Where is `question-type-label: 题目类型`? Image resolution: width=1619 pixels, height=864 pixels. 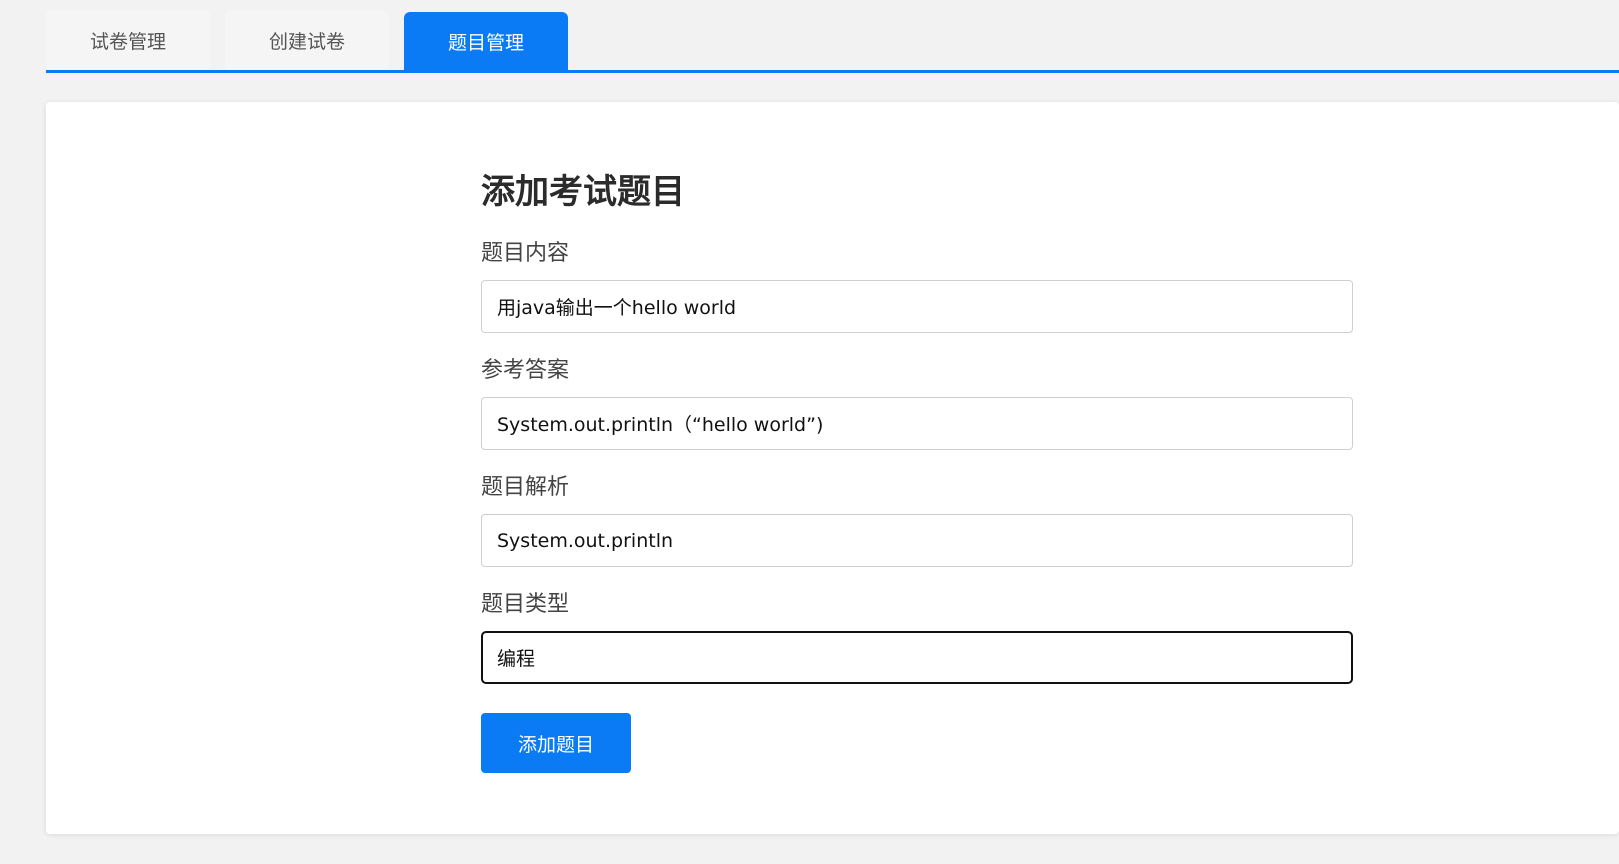 question-type-label: 题目类型 is located at coordinates (525, 604).